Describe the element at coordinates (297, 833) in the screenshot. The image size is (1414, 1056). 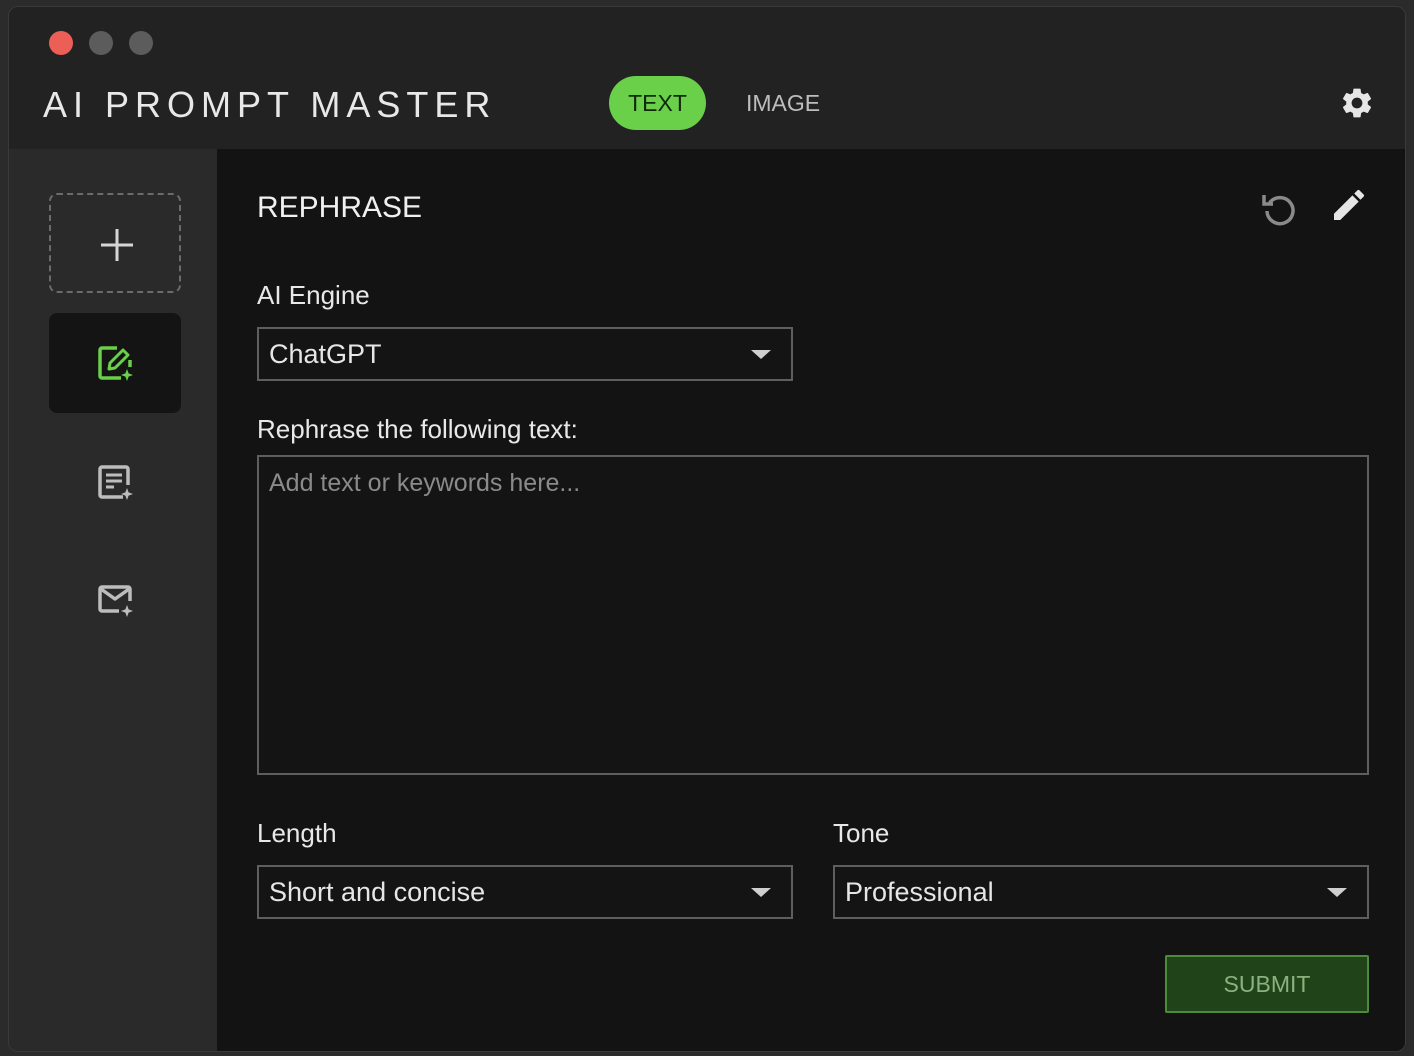
I see `length-label: Length` at that location.